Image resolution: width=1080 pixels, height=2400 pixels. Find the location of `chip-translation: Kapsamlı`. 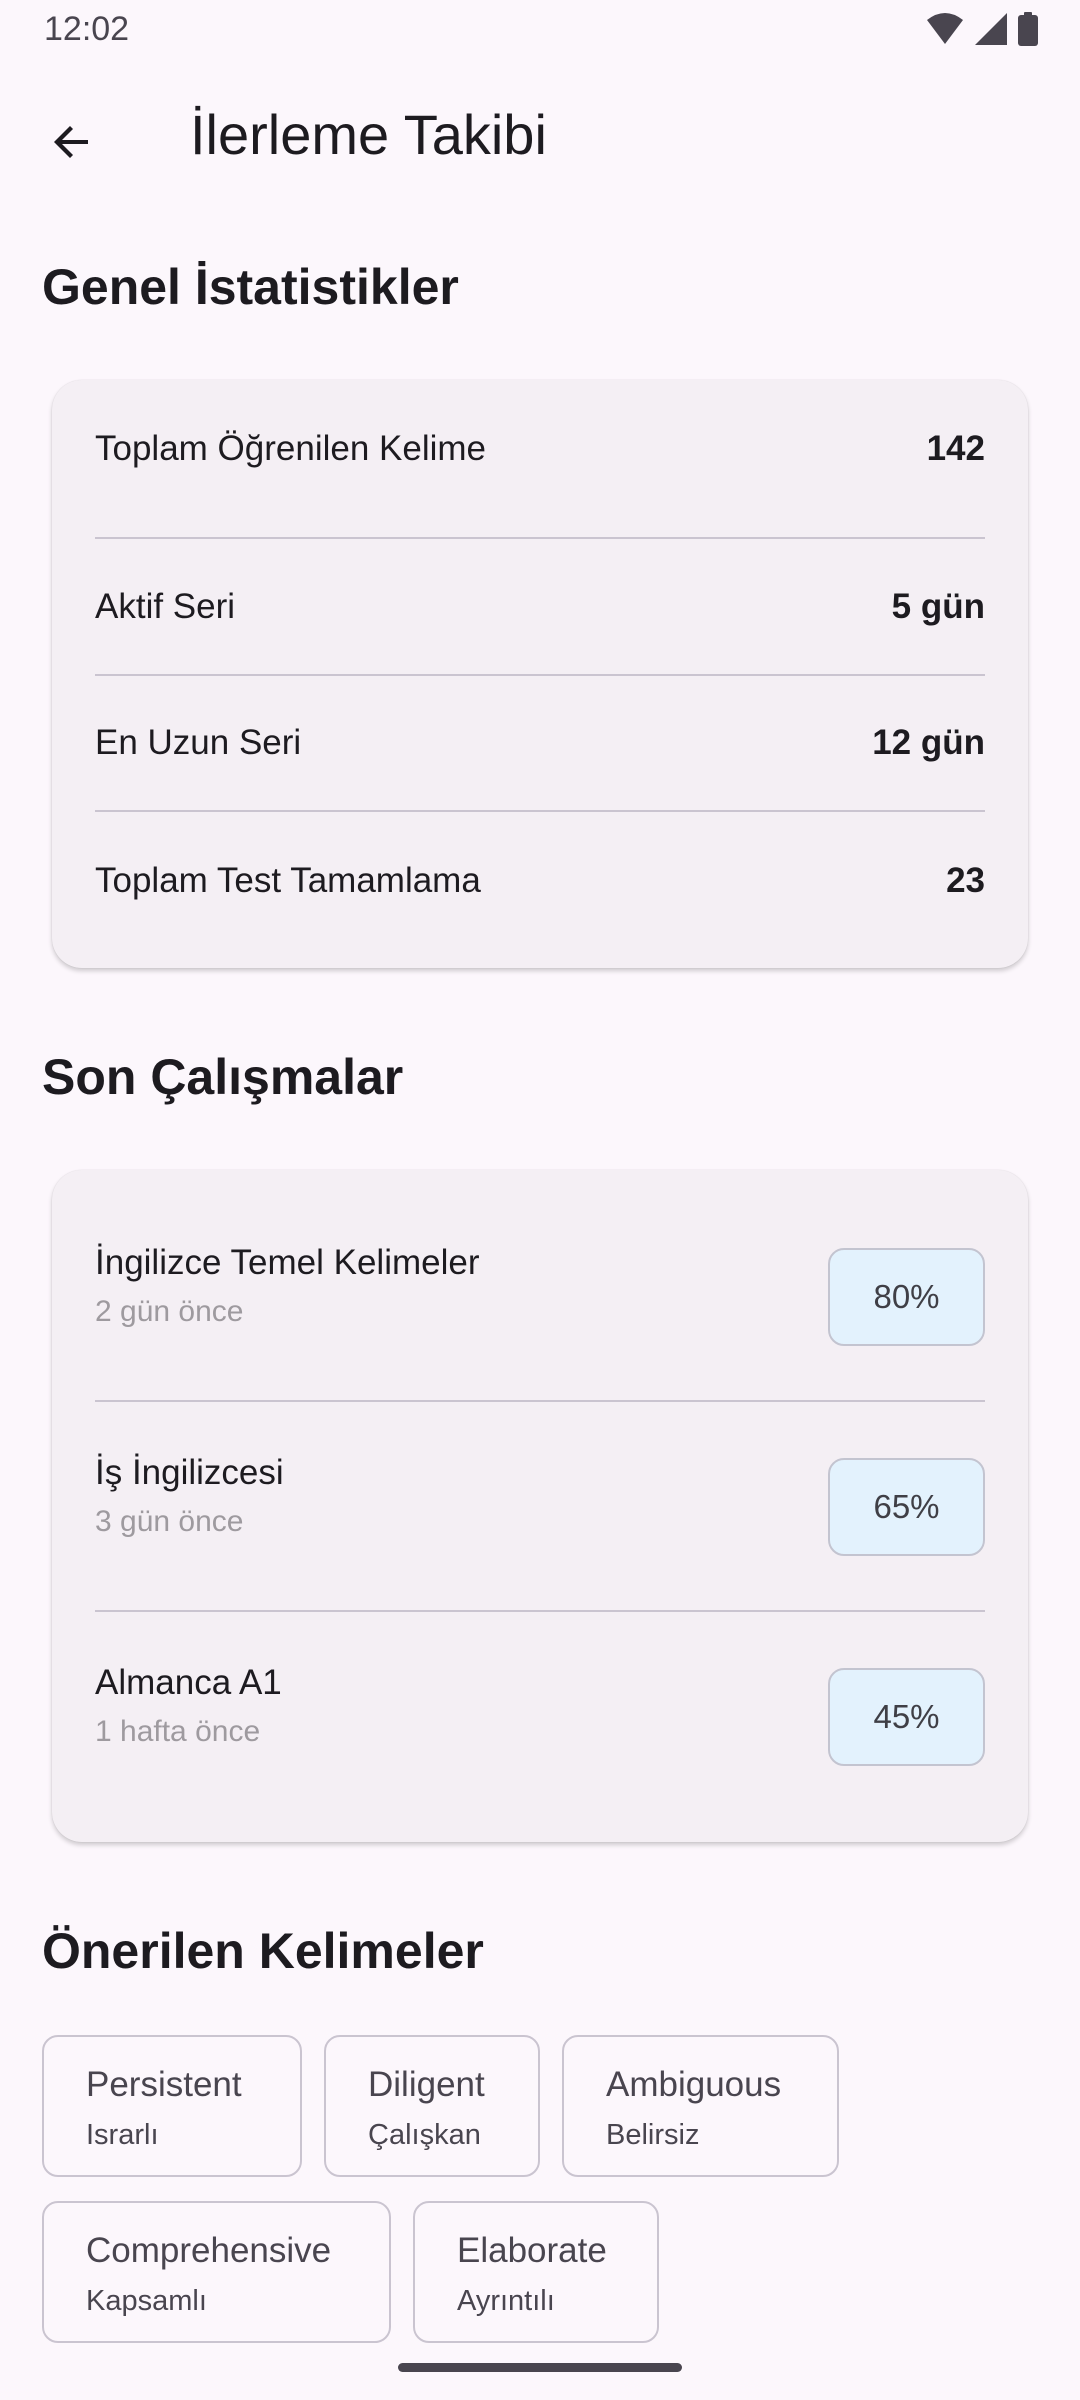

chip-translation: Kapsamlı is located at coordinates (146, 2301).